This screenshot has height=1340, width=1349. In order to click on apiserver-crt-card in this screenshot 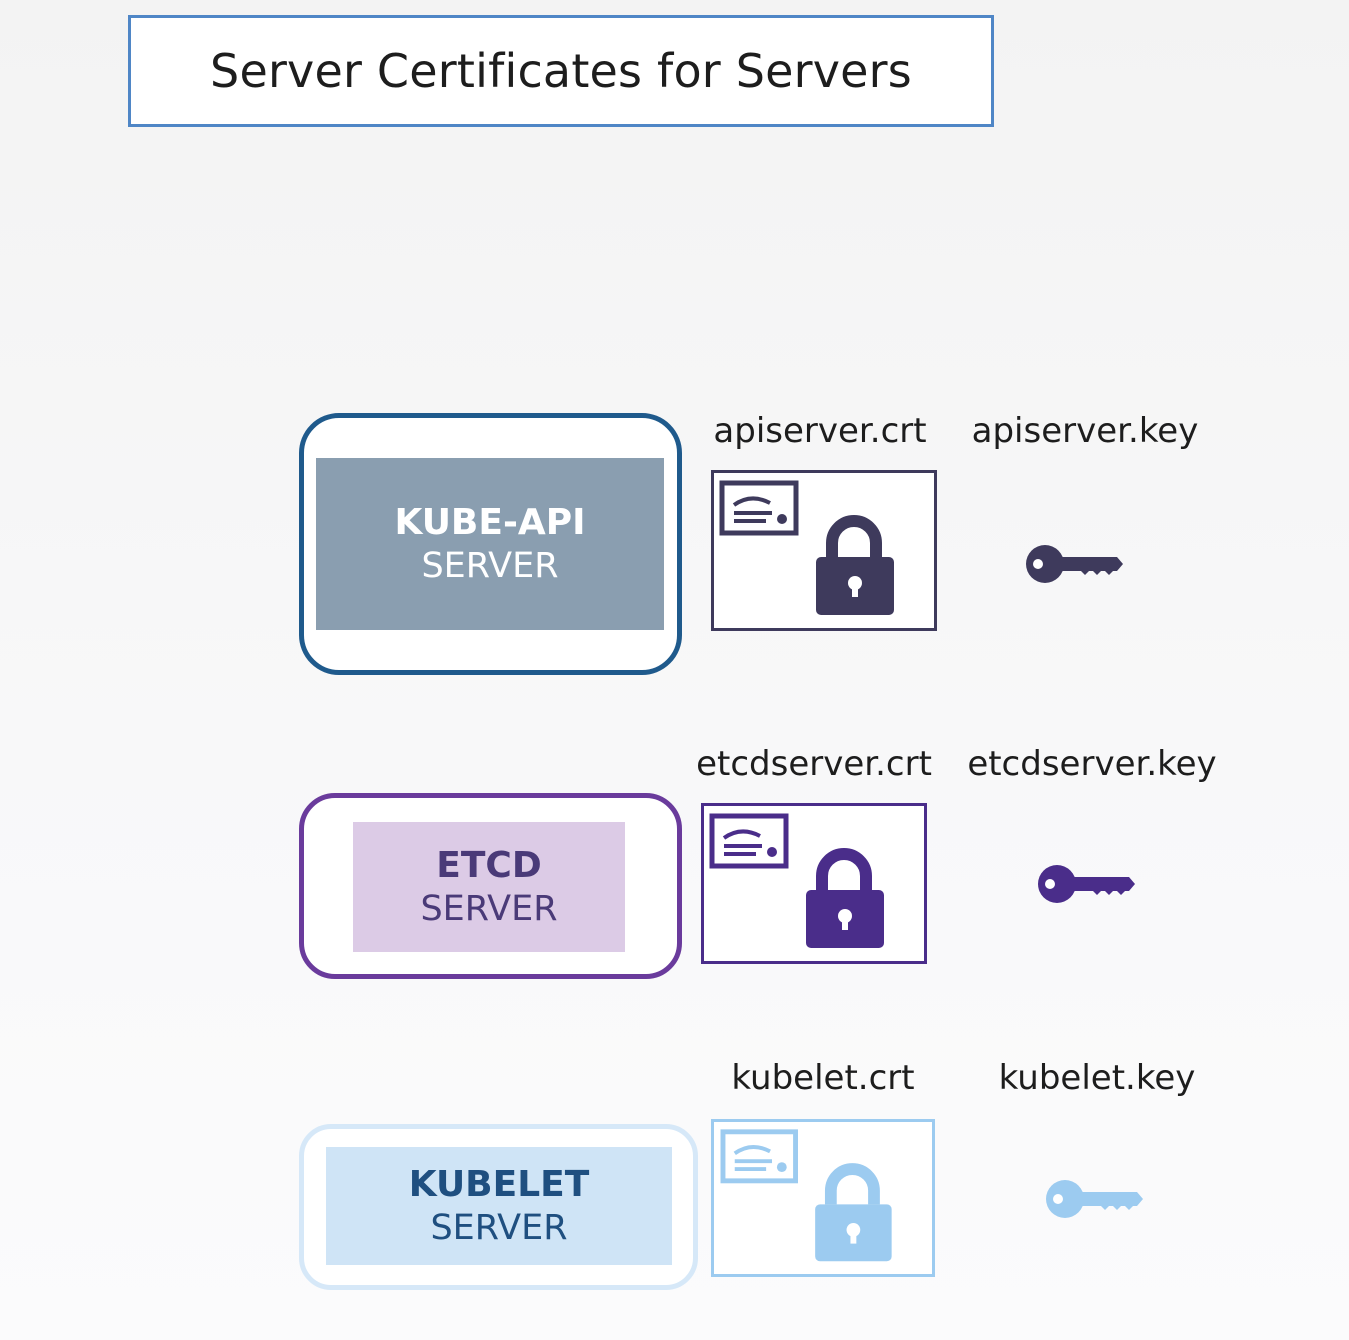, I will do `click(824, 550)`.